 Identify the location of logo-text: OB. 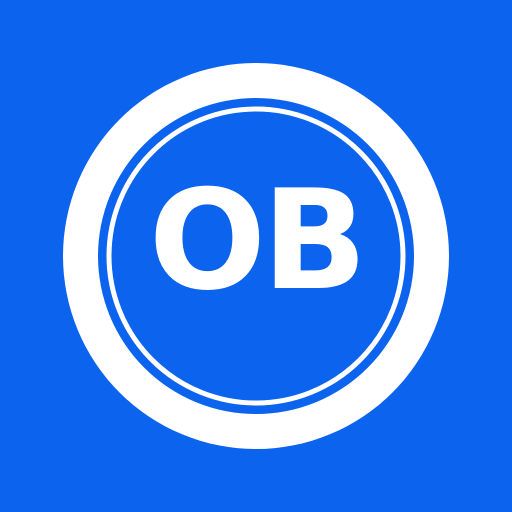
(256, 240).